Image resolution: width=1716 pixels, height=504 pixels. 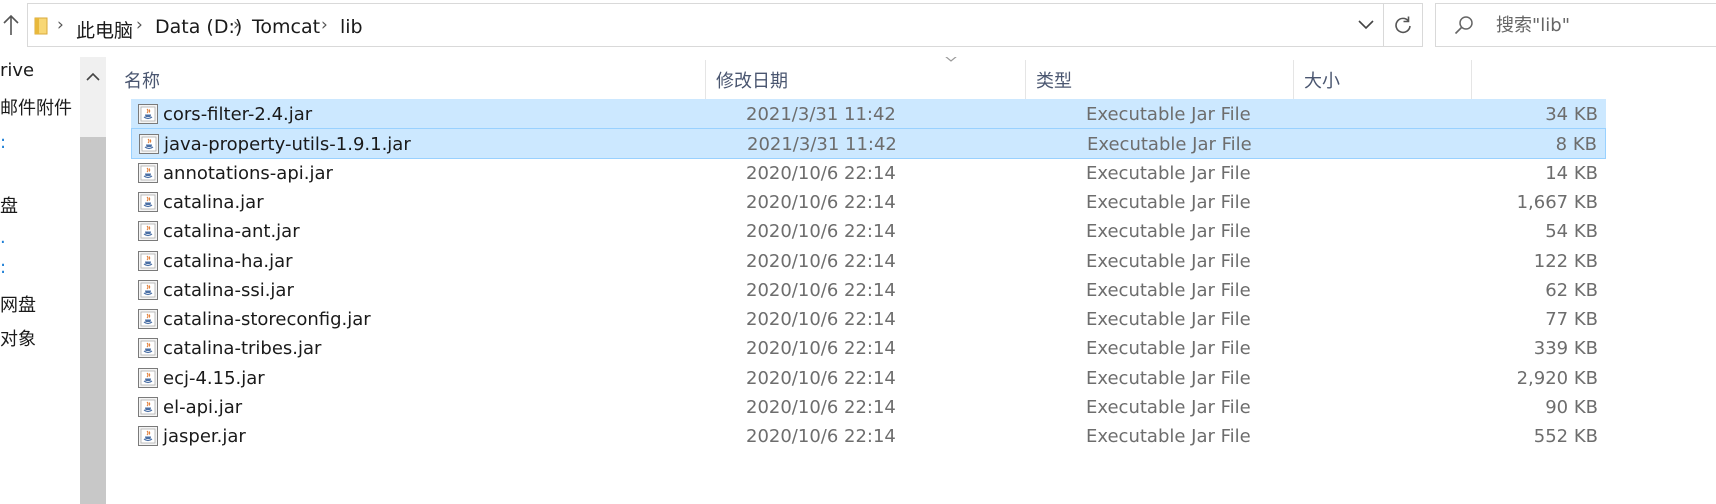 What do you see at coordinates (1571, 232) in the screenshot?
I see `file-size: 54 KB` at bounding box center [1571, 232].